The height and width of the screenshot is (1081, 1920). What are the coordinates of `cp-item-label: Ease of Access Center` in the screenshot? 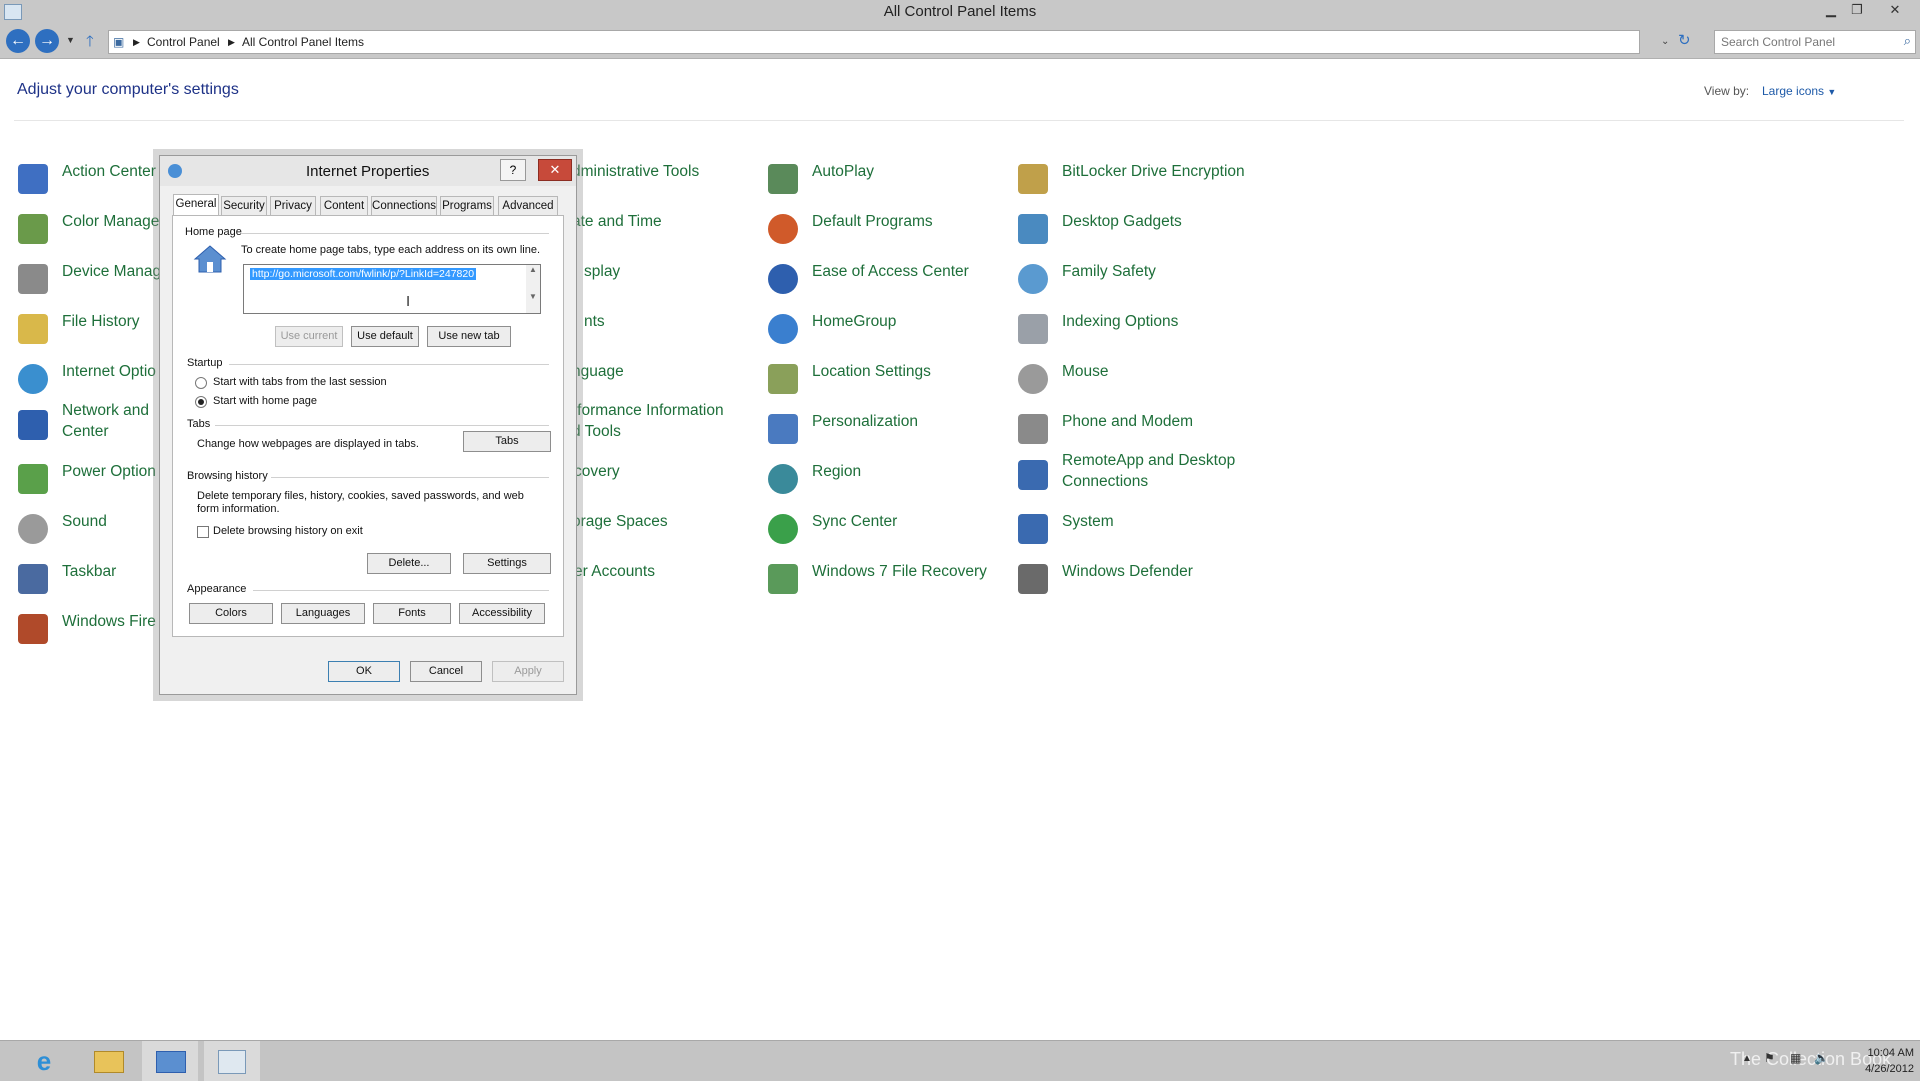 It's located at (890, 272).